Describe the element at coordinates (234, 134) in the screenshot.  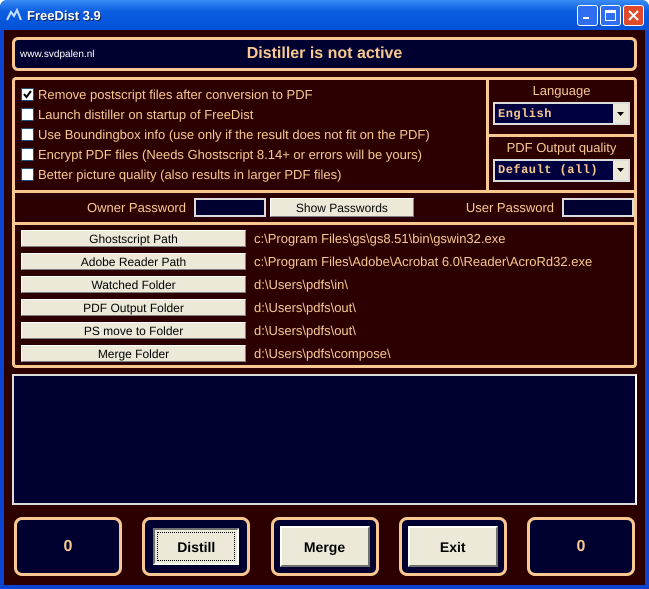
I see `checkbox-label: Use Boundingbox info (use only if the result does not fit on the PDF)` at that location.